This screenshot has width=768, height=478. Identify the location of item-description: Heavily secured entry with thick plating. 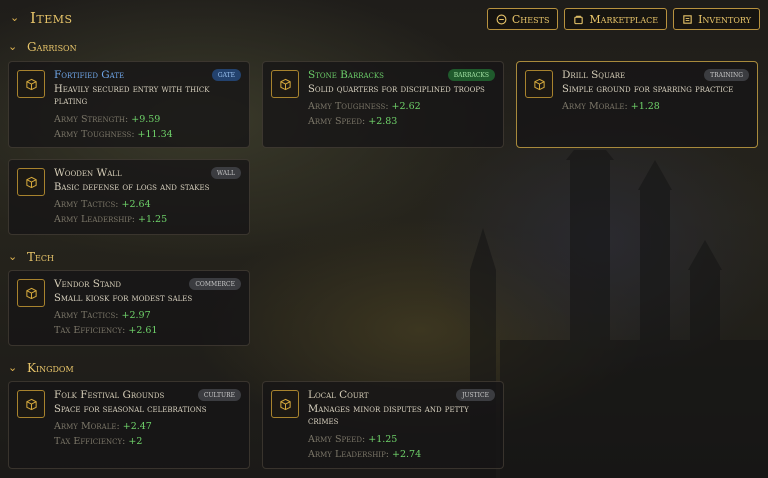
(132, 95).